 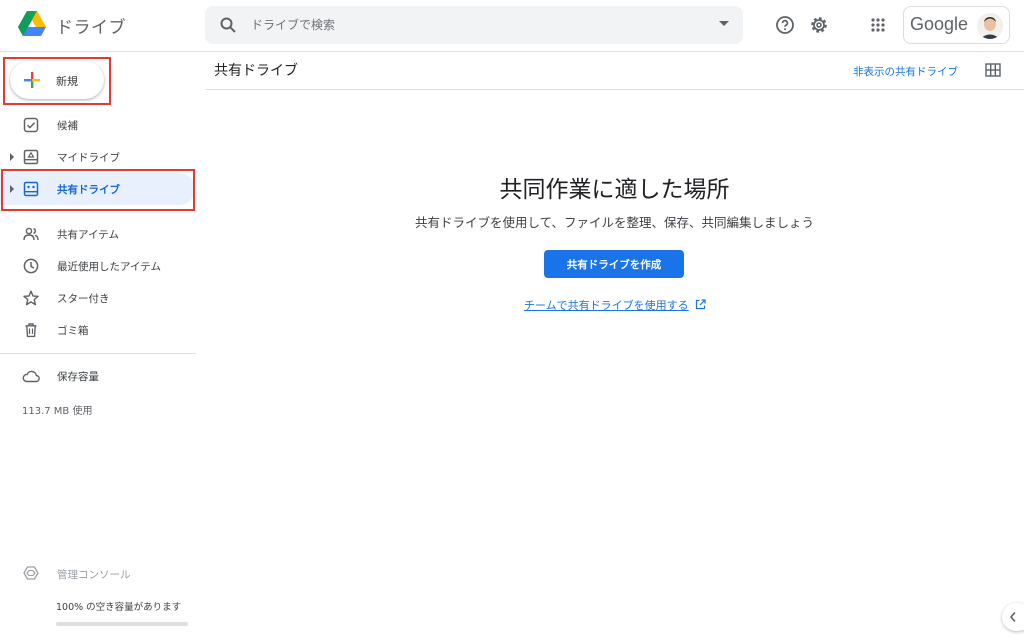 I want to click on free-space-text: 100% の空き容量があります, so click(x=119, y=607).